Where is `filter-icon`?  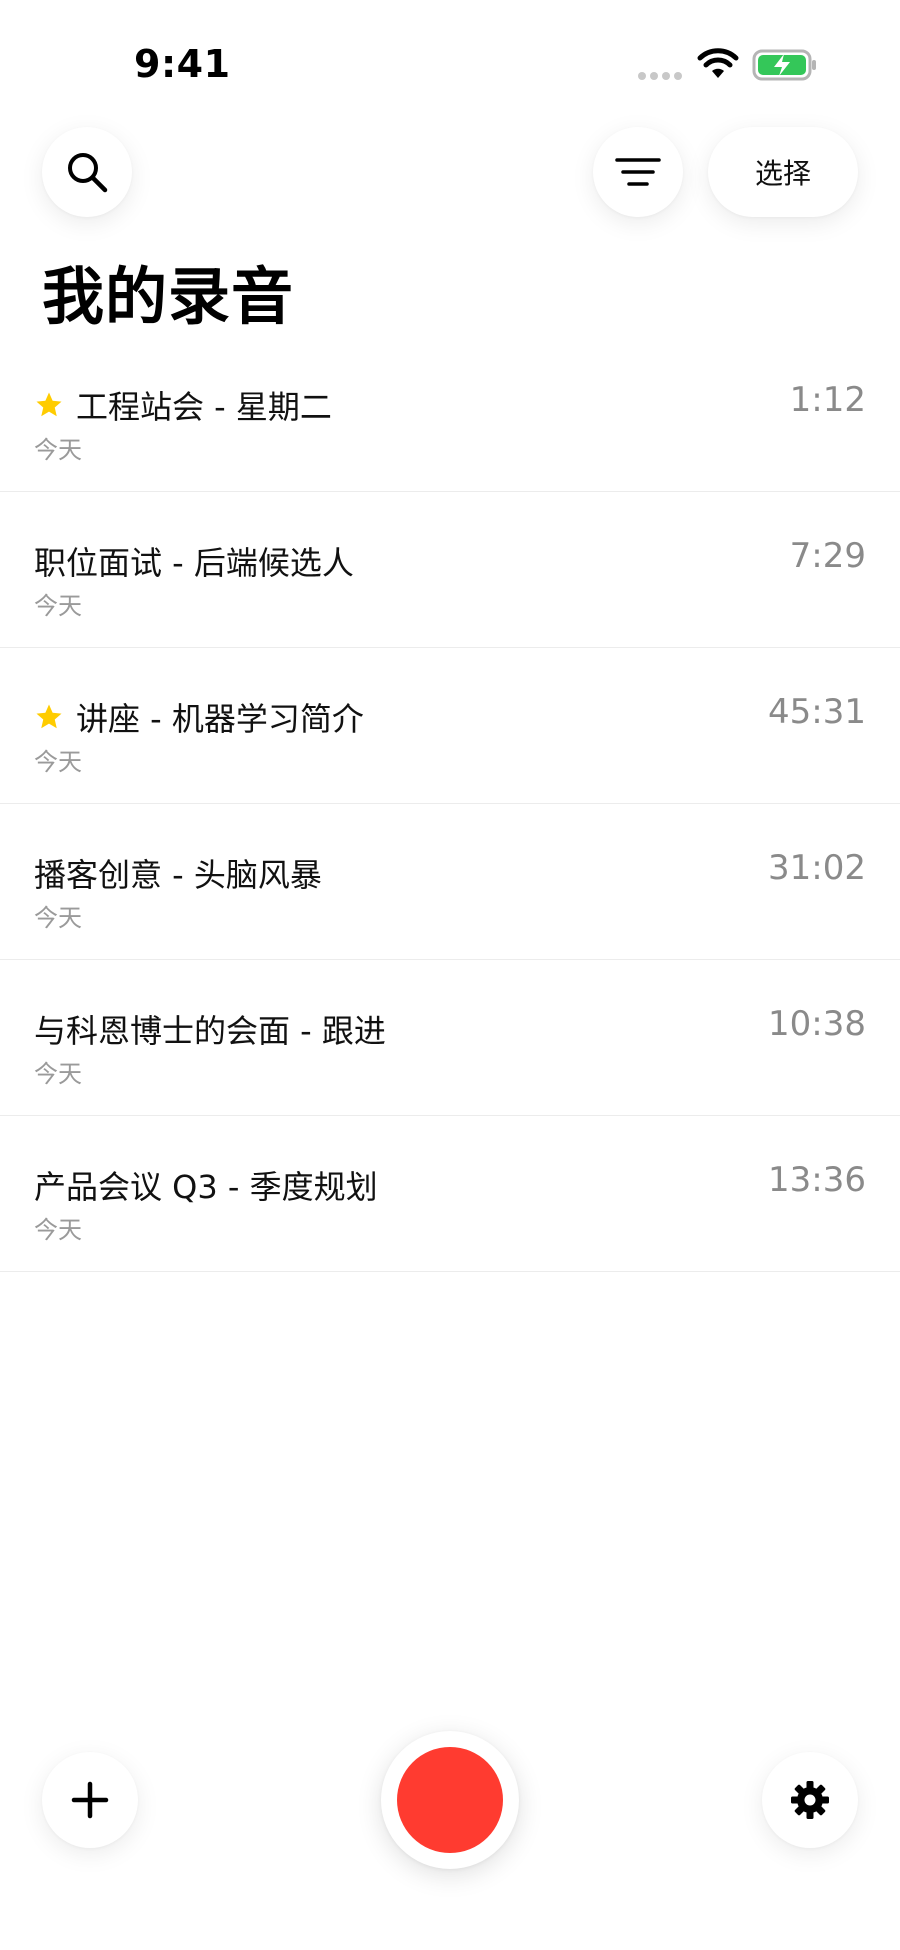 filter-icon is located at coordinates (638, 172).